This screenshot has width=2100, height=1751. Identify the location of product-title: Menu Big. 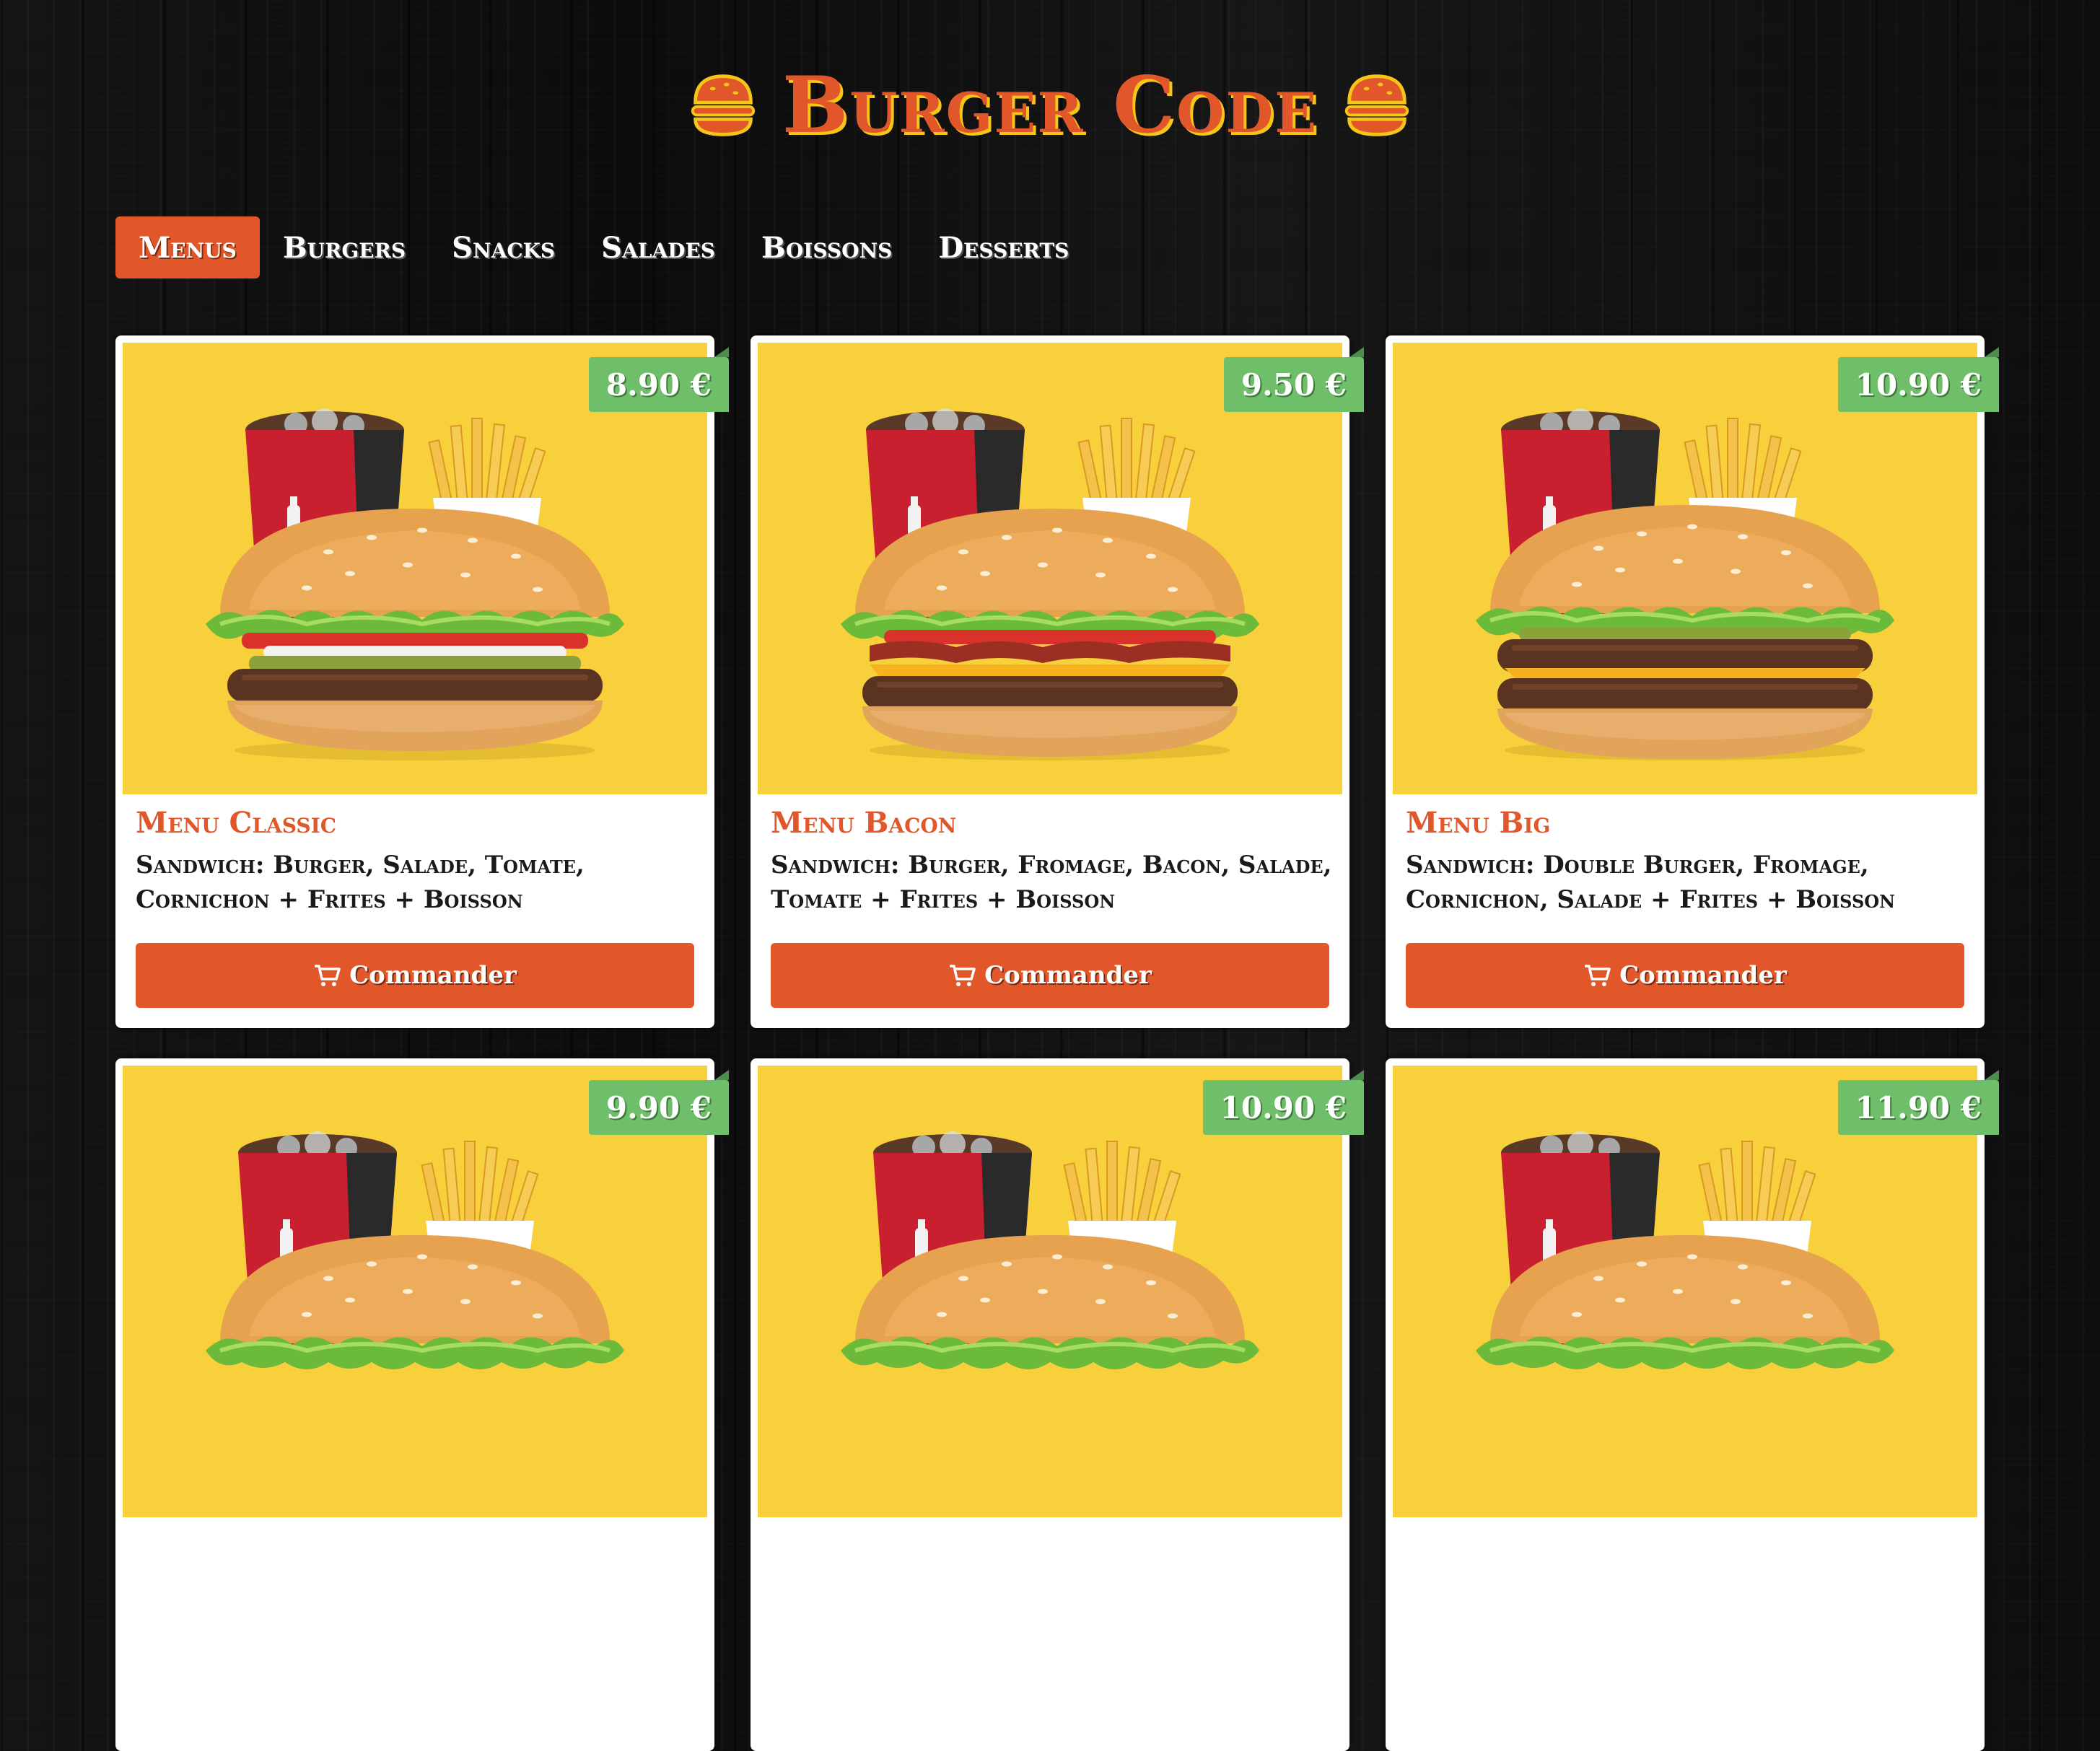
(1478, 823).